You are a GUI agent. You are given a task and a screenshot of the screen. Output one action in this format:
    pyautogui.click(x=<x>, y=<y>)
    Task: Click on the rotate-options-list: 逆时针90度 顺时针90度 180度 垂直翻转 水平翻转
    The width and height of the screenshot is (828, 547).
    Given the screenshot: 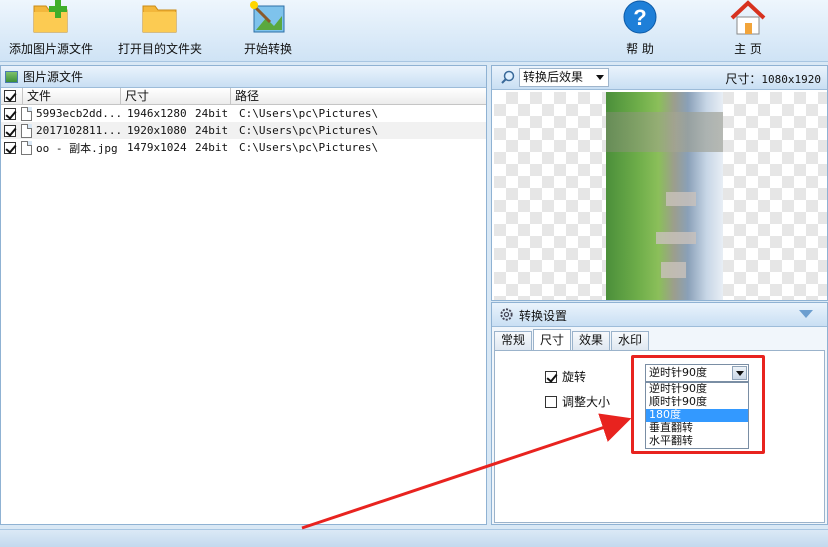 What is the action you would take?
    pyautogui.click(x=697, y=415)
    